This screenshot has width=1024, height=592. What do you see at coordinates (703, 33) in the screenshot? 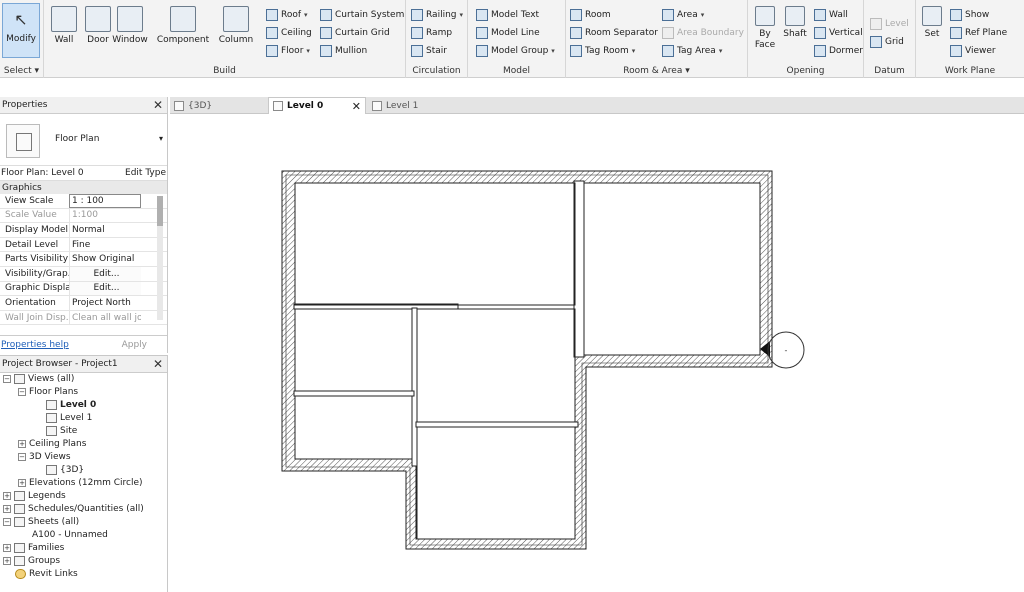
I see `area-boundary-button: Area Boundary` at bounding box center [703, 33].